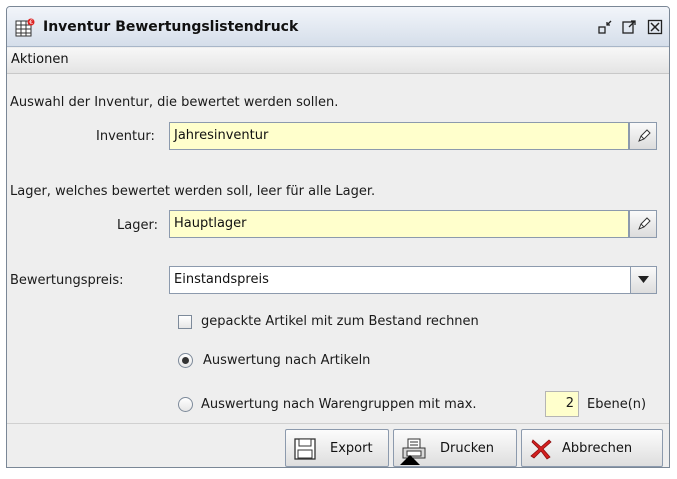 The height and width of the screenshot is (479, 677). Describe the element at coordinates (185, 322) in the screenshot. I see `packed-articles-checkbox` at that location.